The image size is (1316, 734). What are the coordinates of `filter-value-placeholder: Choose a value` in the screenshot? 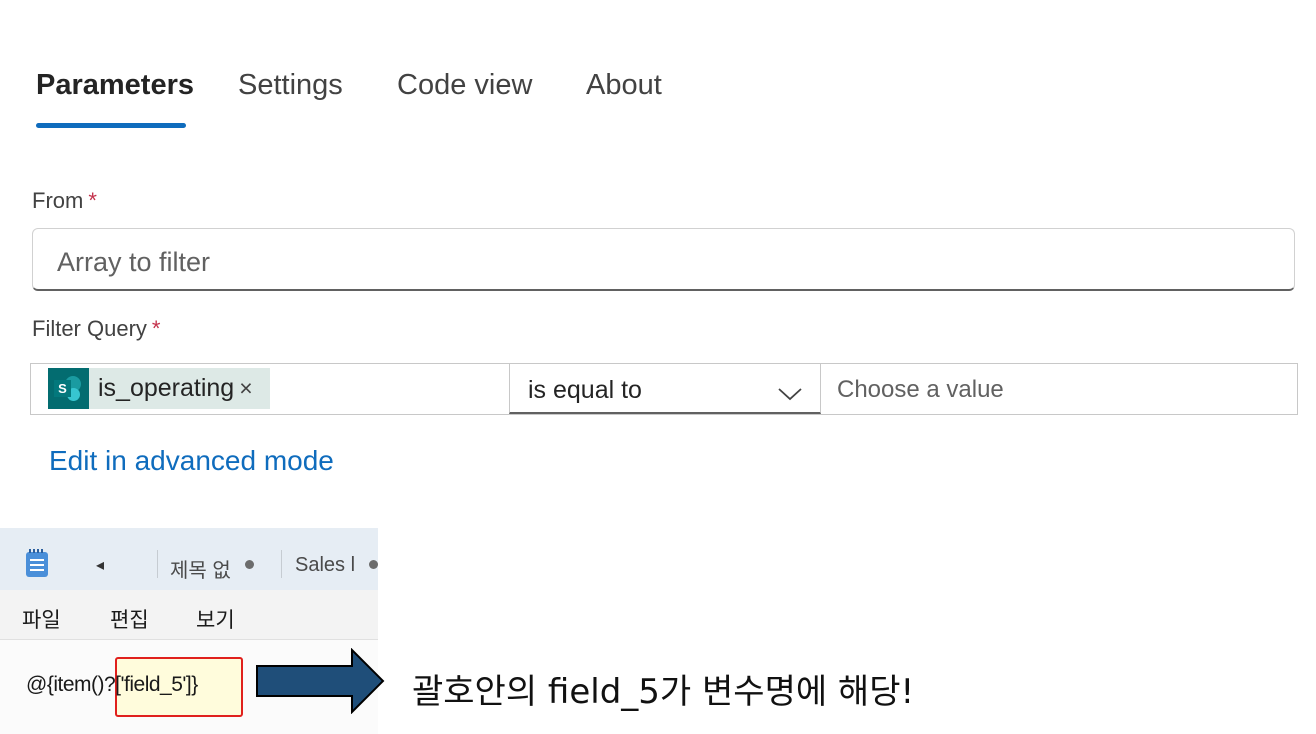 It's located at (920, 389).